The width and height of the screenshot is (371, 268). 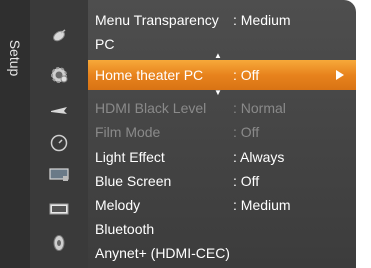 I want to click on screen-icon, so click(x=59, y=209).